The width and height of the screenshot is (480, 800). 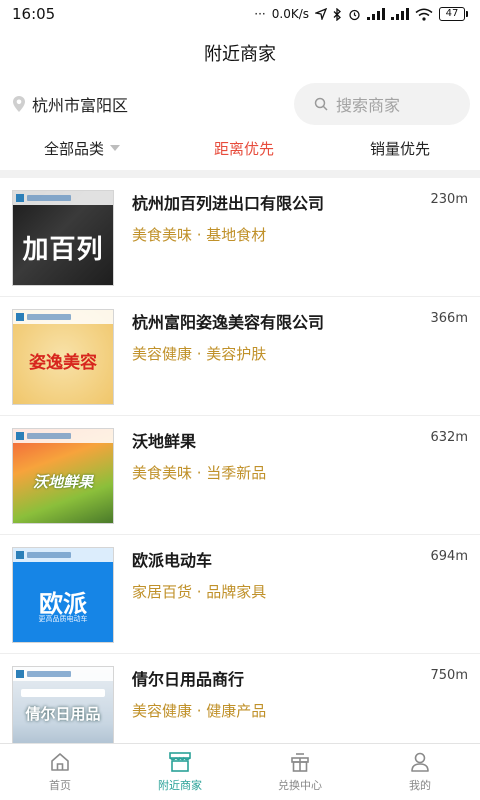 What do you see at coordinates (228, 322) in the screenshot?
I see `shop-name: 杭州富阳姿逸美容有限公司` at bounding box center [228, 322].